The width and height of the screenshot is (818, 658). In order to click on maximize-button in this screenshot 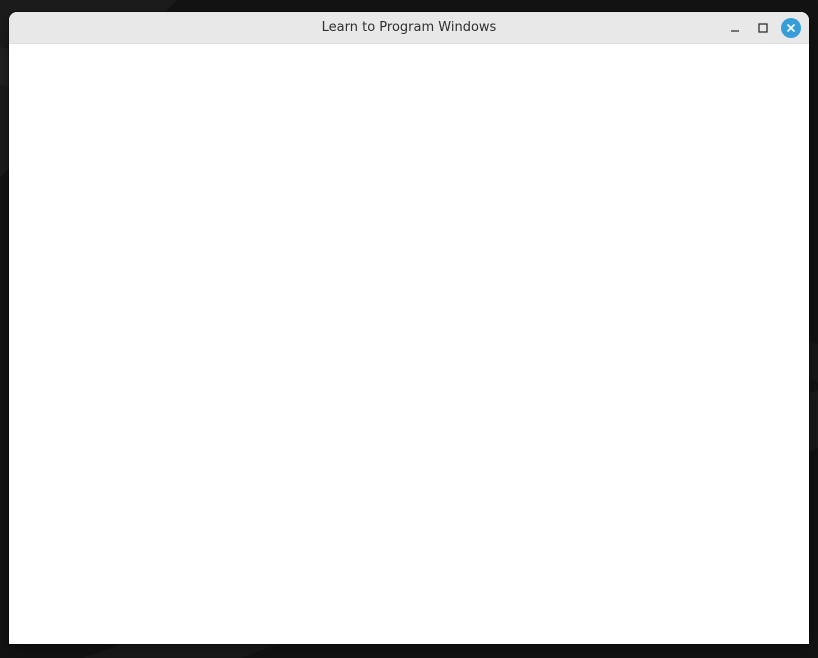, I will do `click(763, 28)`.